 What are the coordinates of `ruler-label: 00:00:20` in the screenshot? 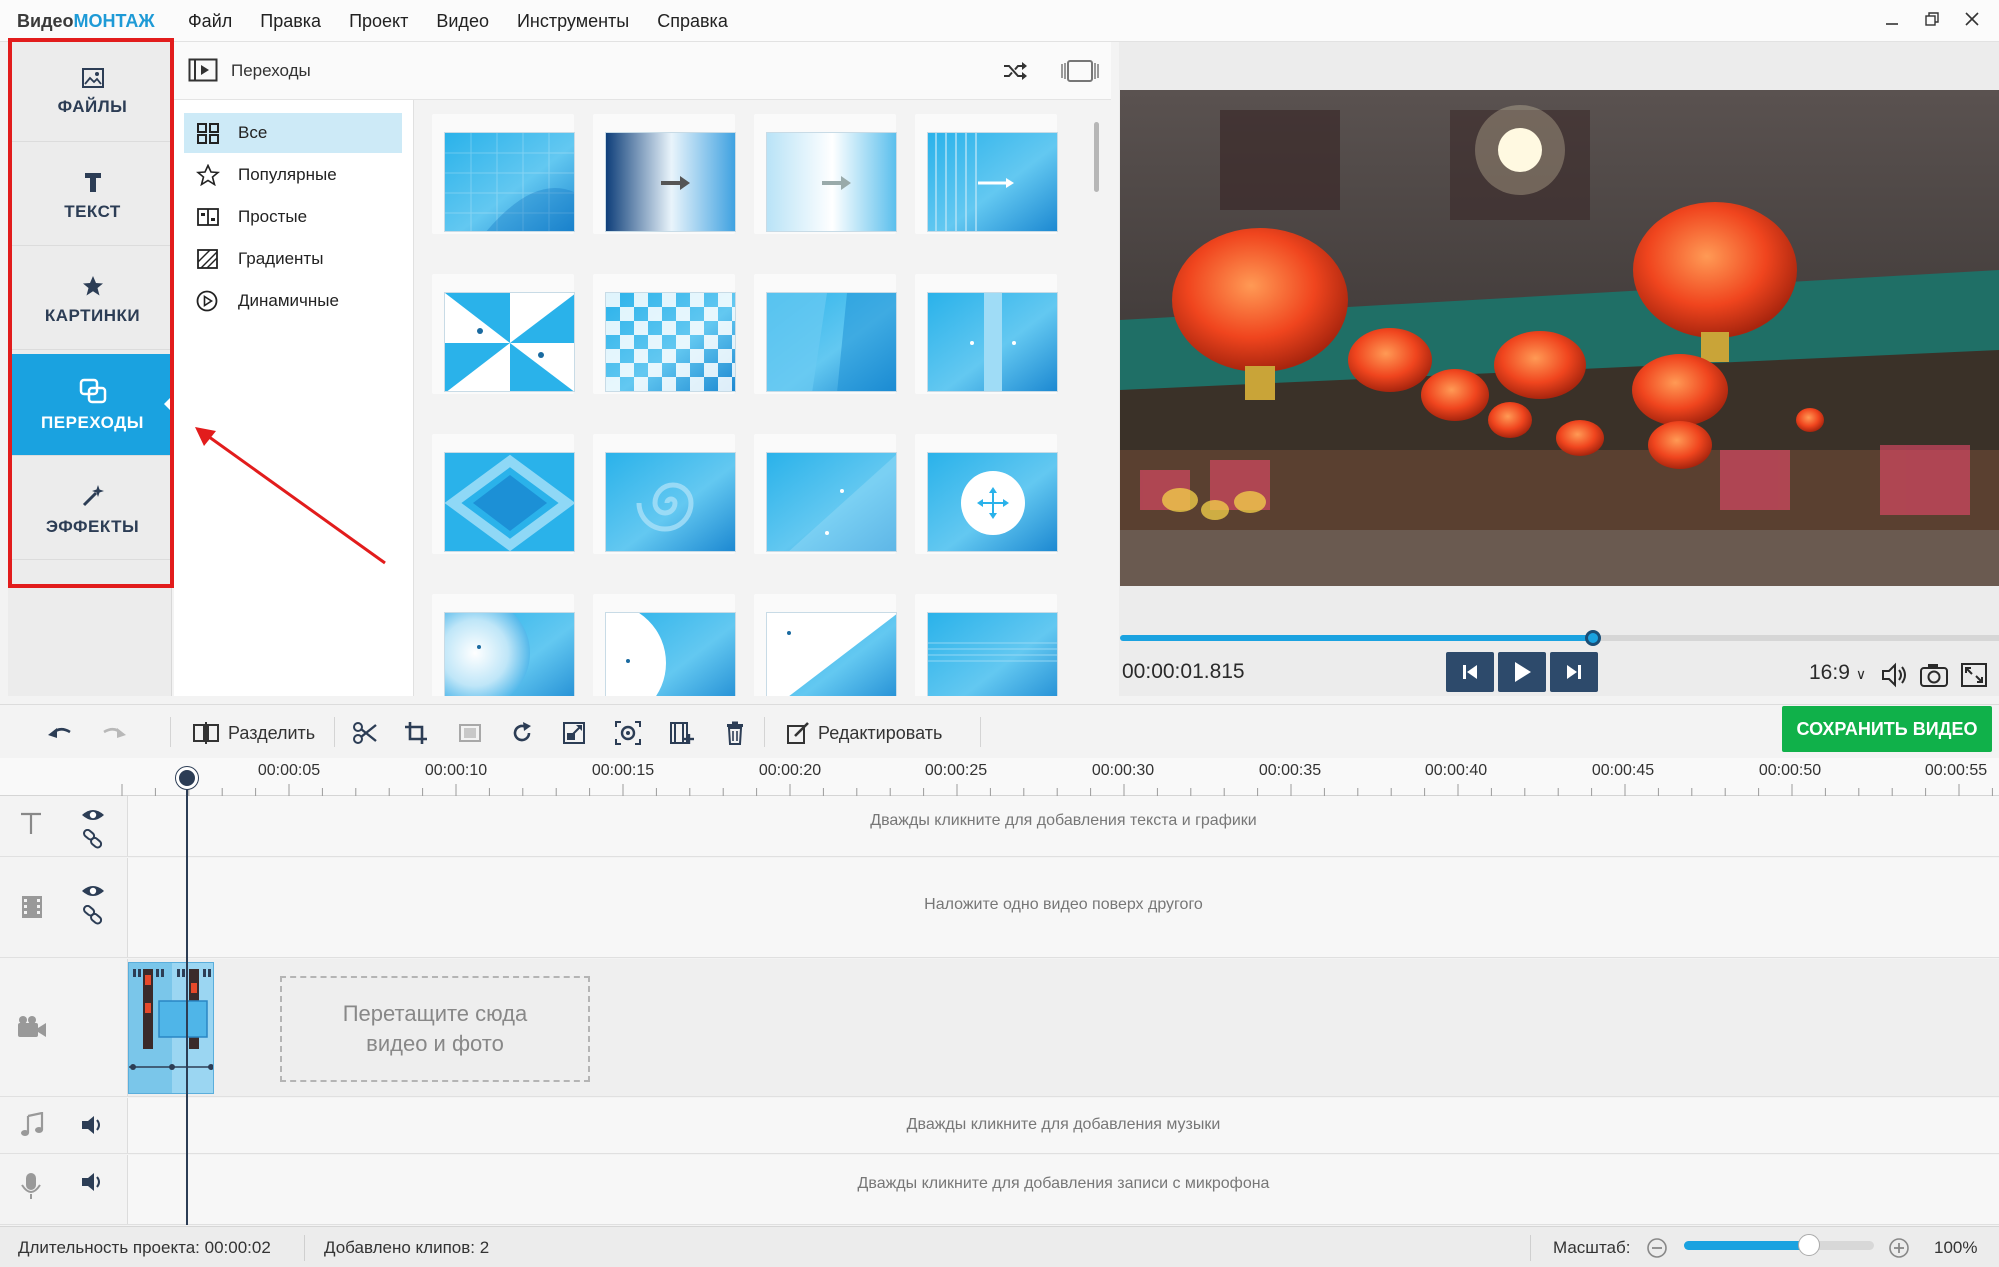 It's located at (790, 770).